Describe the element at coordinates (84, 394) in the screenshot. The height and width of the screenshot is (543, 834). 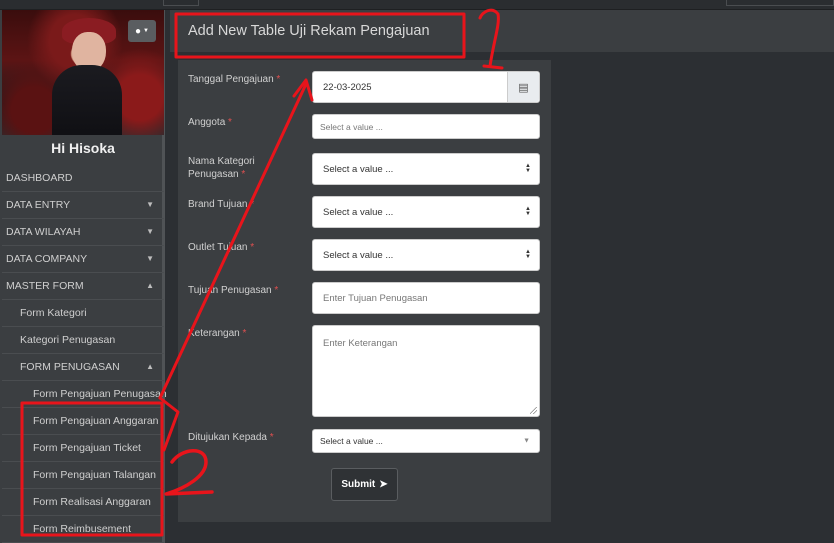
I see `sidebar-item-form-pengajuan-penugasan: Form Pengajuan Penugasan` at that location.